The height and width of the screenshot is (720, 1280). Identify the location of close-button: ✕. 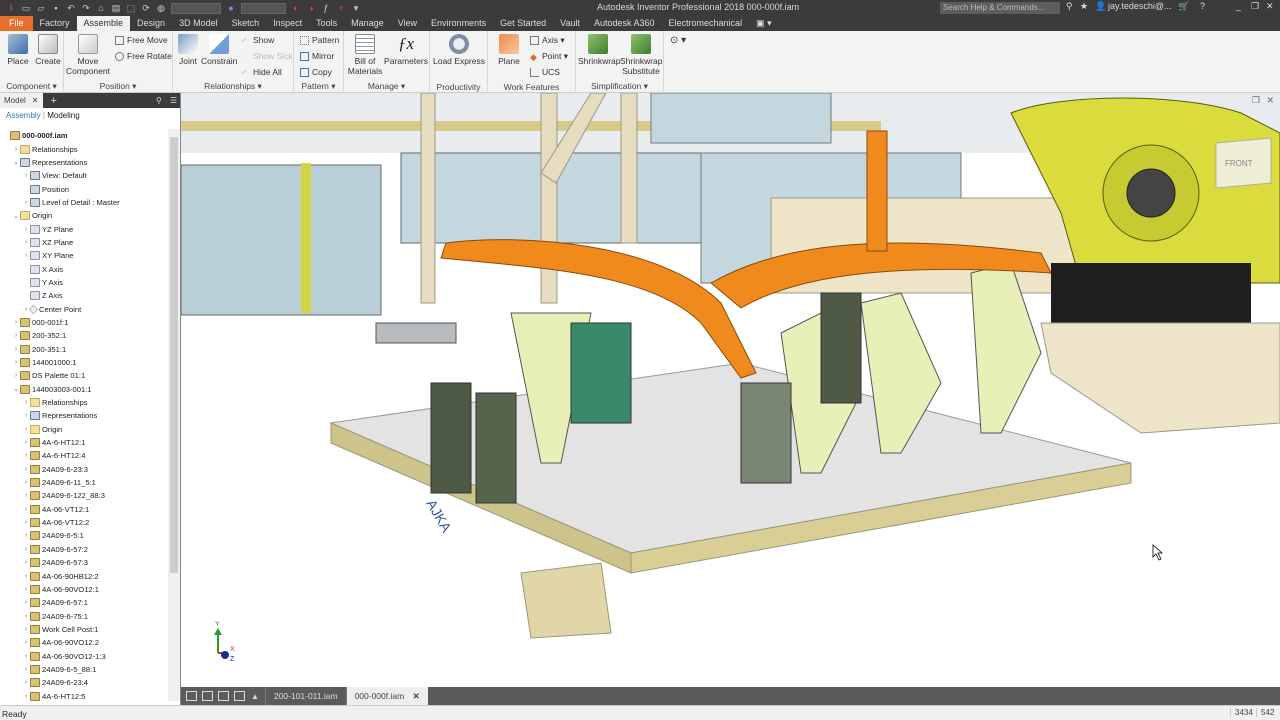
(1270, 6).